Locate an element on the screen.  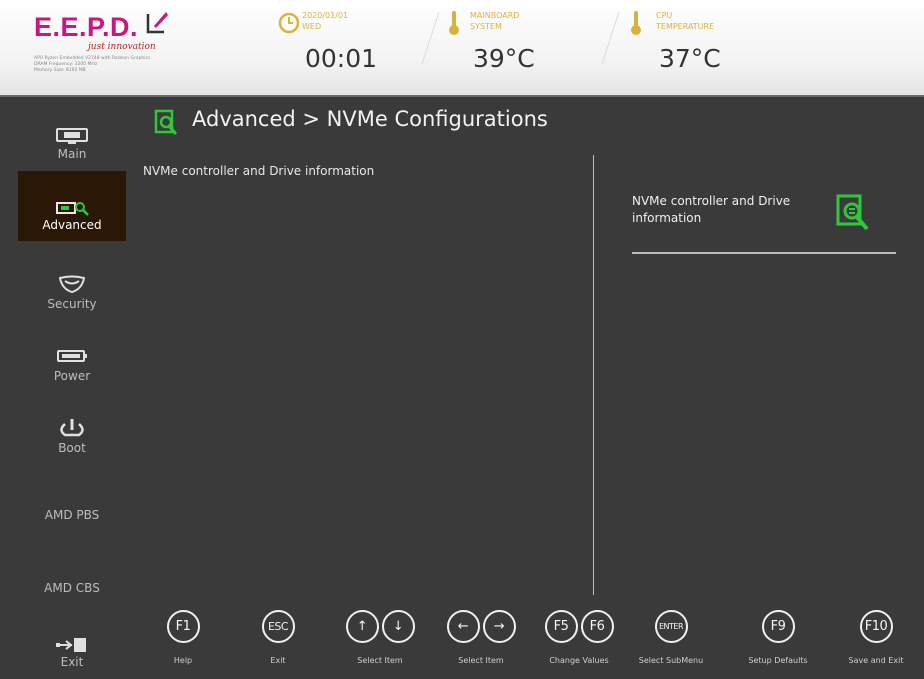
power-icon is located at coordinates (72, 428).